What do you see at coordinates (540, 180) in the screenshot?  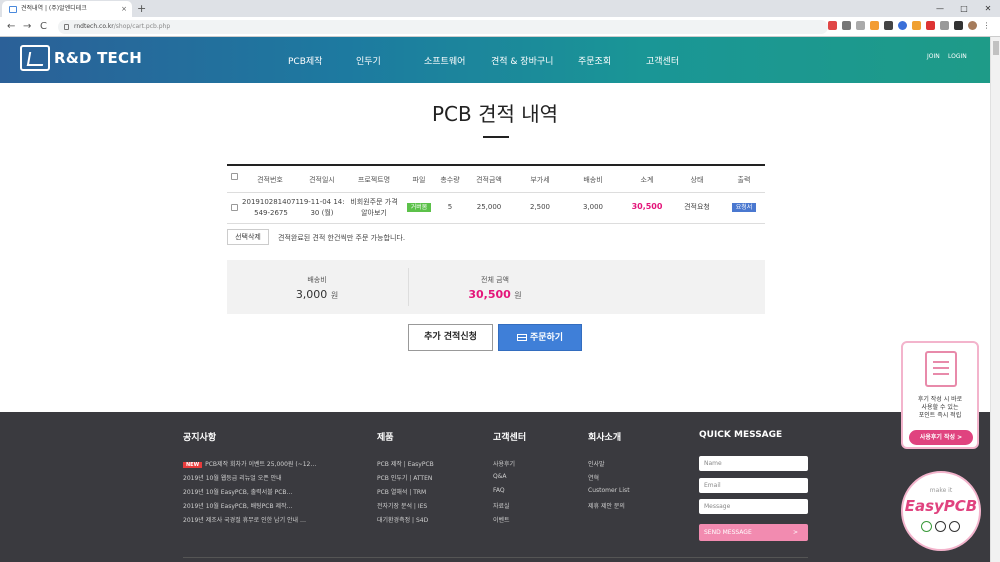 I see `col-vat: 부가세` at bounding box center [540, 180].